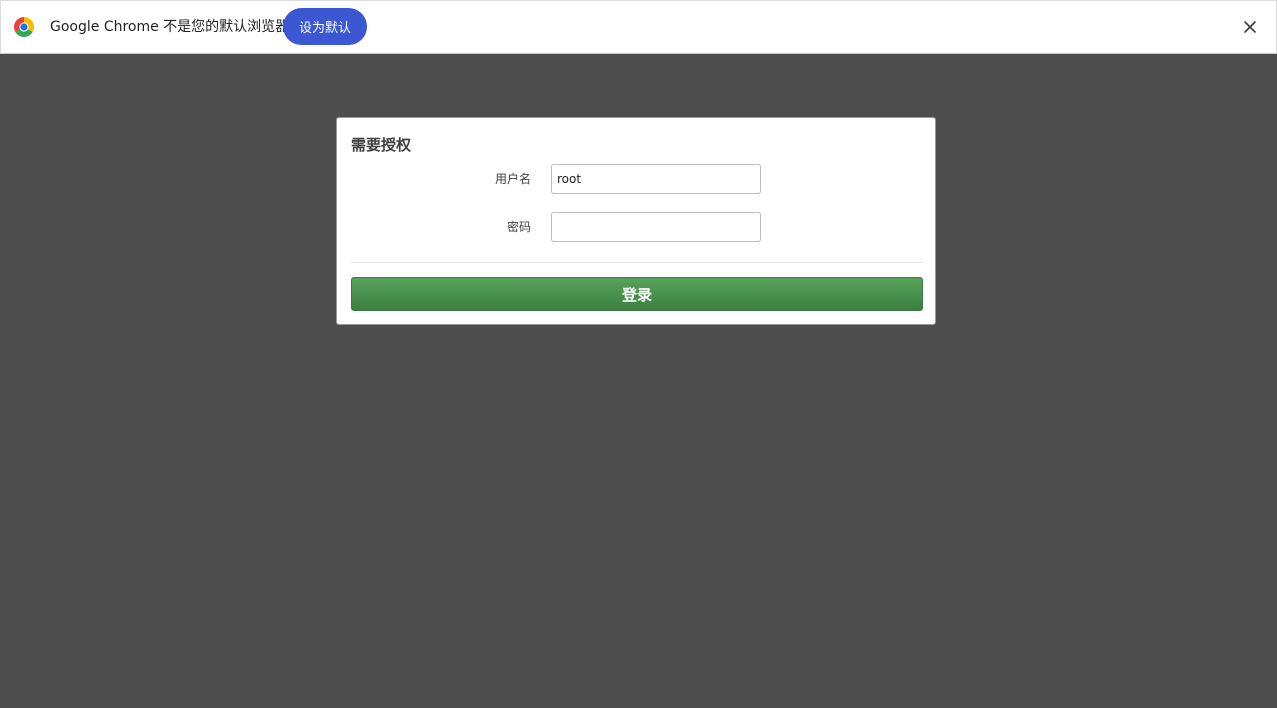  Describe the element at coordinates (381, 145) in the screenshot. I see `panel-title: 需要授权` at that location.